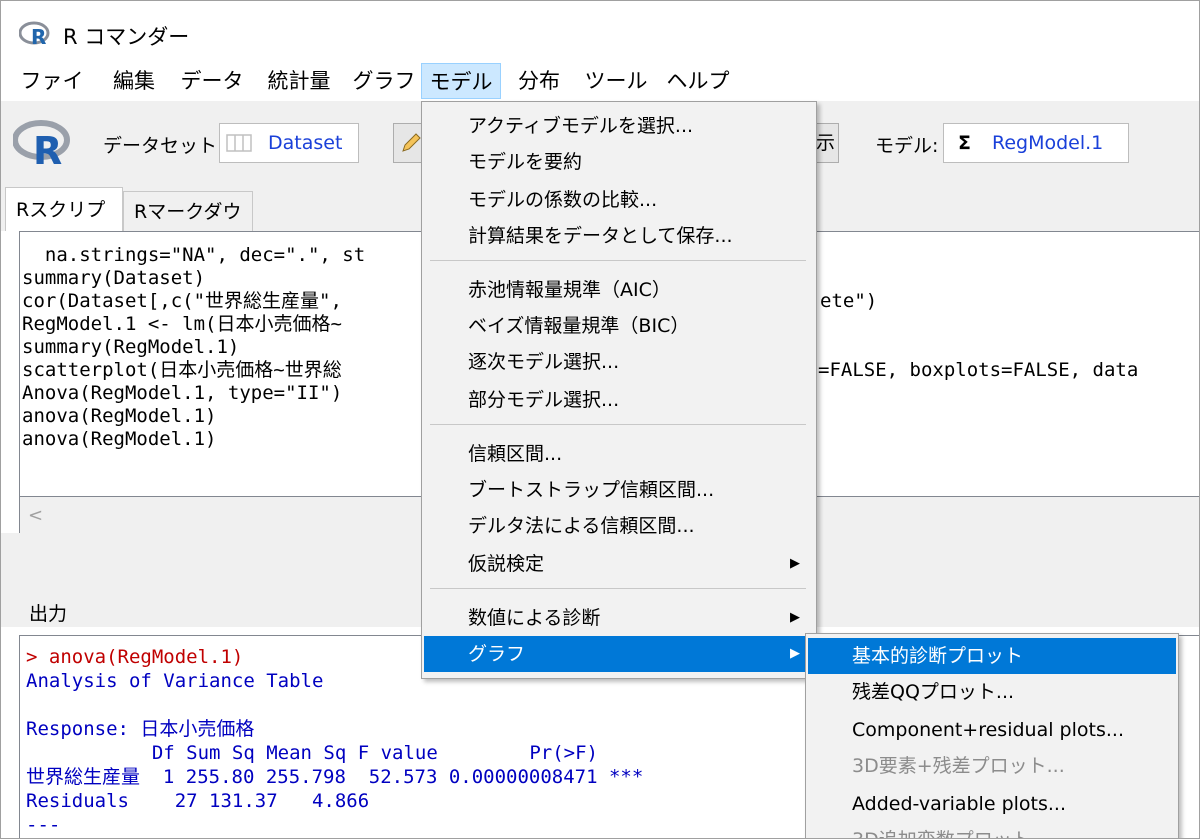  I want to click on dataset-name: Dataset, so click(305, 143).